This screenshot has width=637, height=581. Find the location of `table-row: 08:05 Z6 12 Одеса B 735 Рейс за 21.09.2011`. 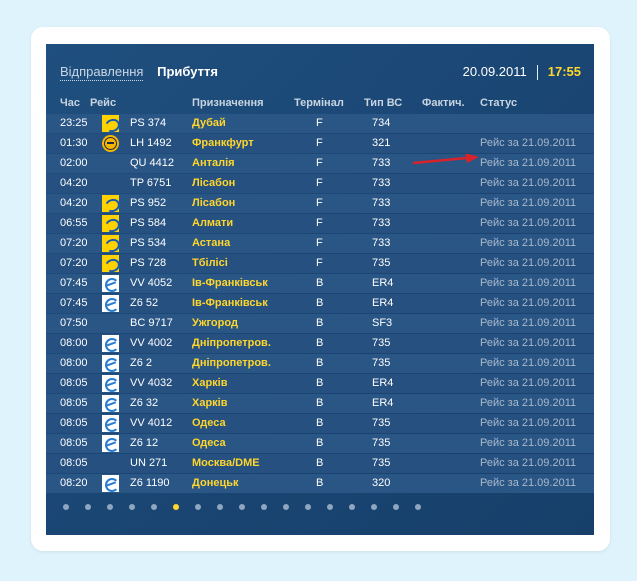

table-row: 08:05 Z6 12 Одеса B 735 Рейс за 21.09.2011 is located at coordinates (320, 443).